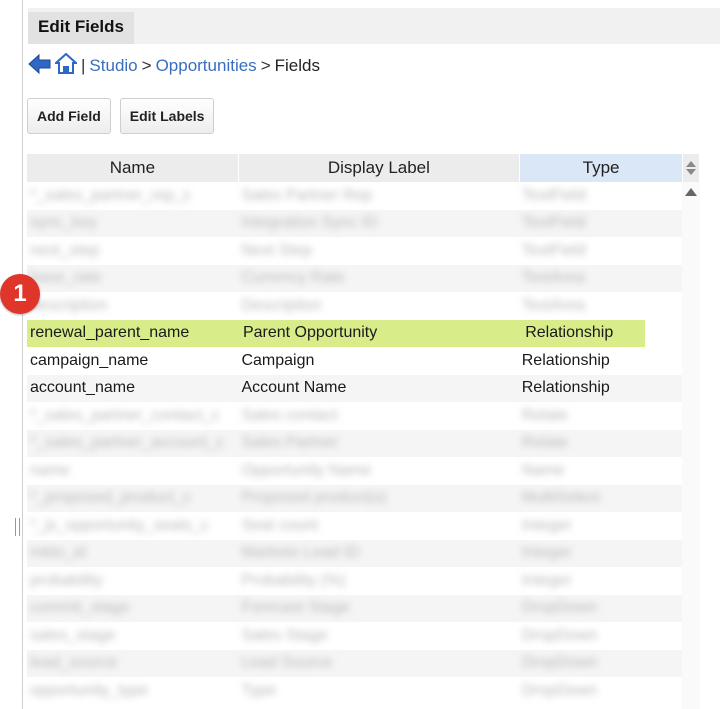 The width and height of the screenshot is (720, 709). What do you see at coordinates (259, 690) in the screenshot?
I see `row-display-label-cell: Type` at bounding box center [259, 690].